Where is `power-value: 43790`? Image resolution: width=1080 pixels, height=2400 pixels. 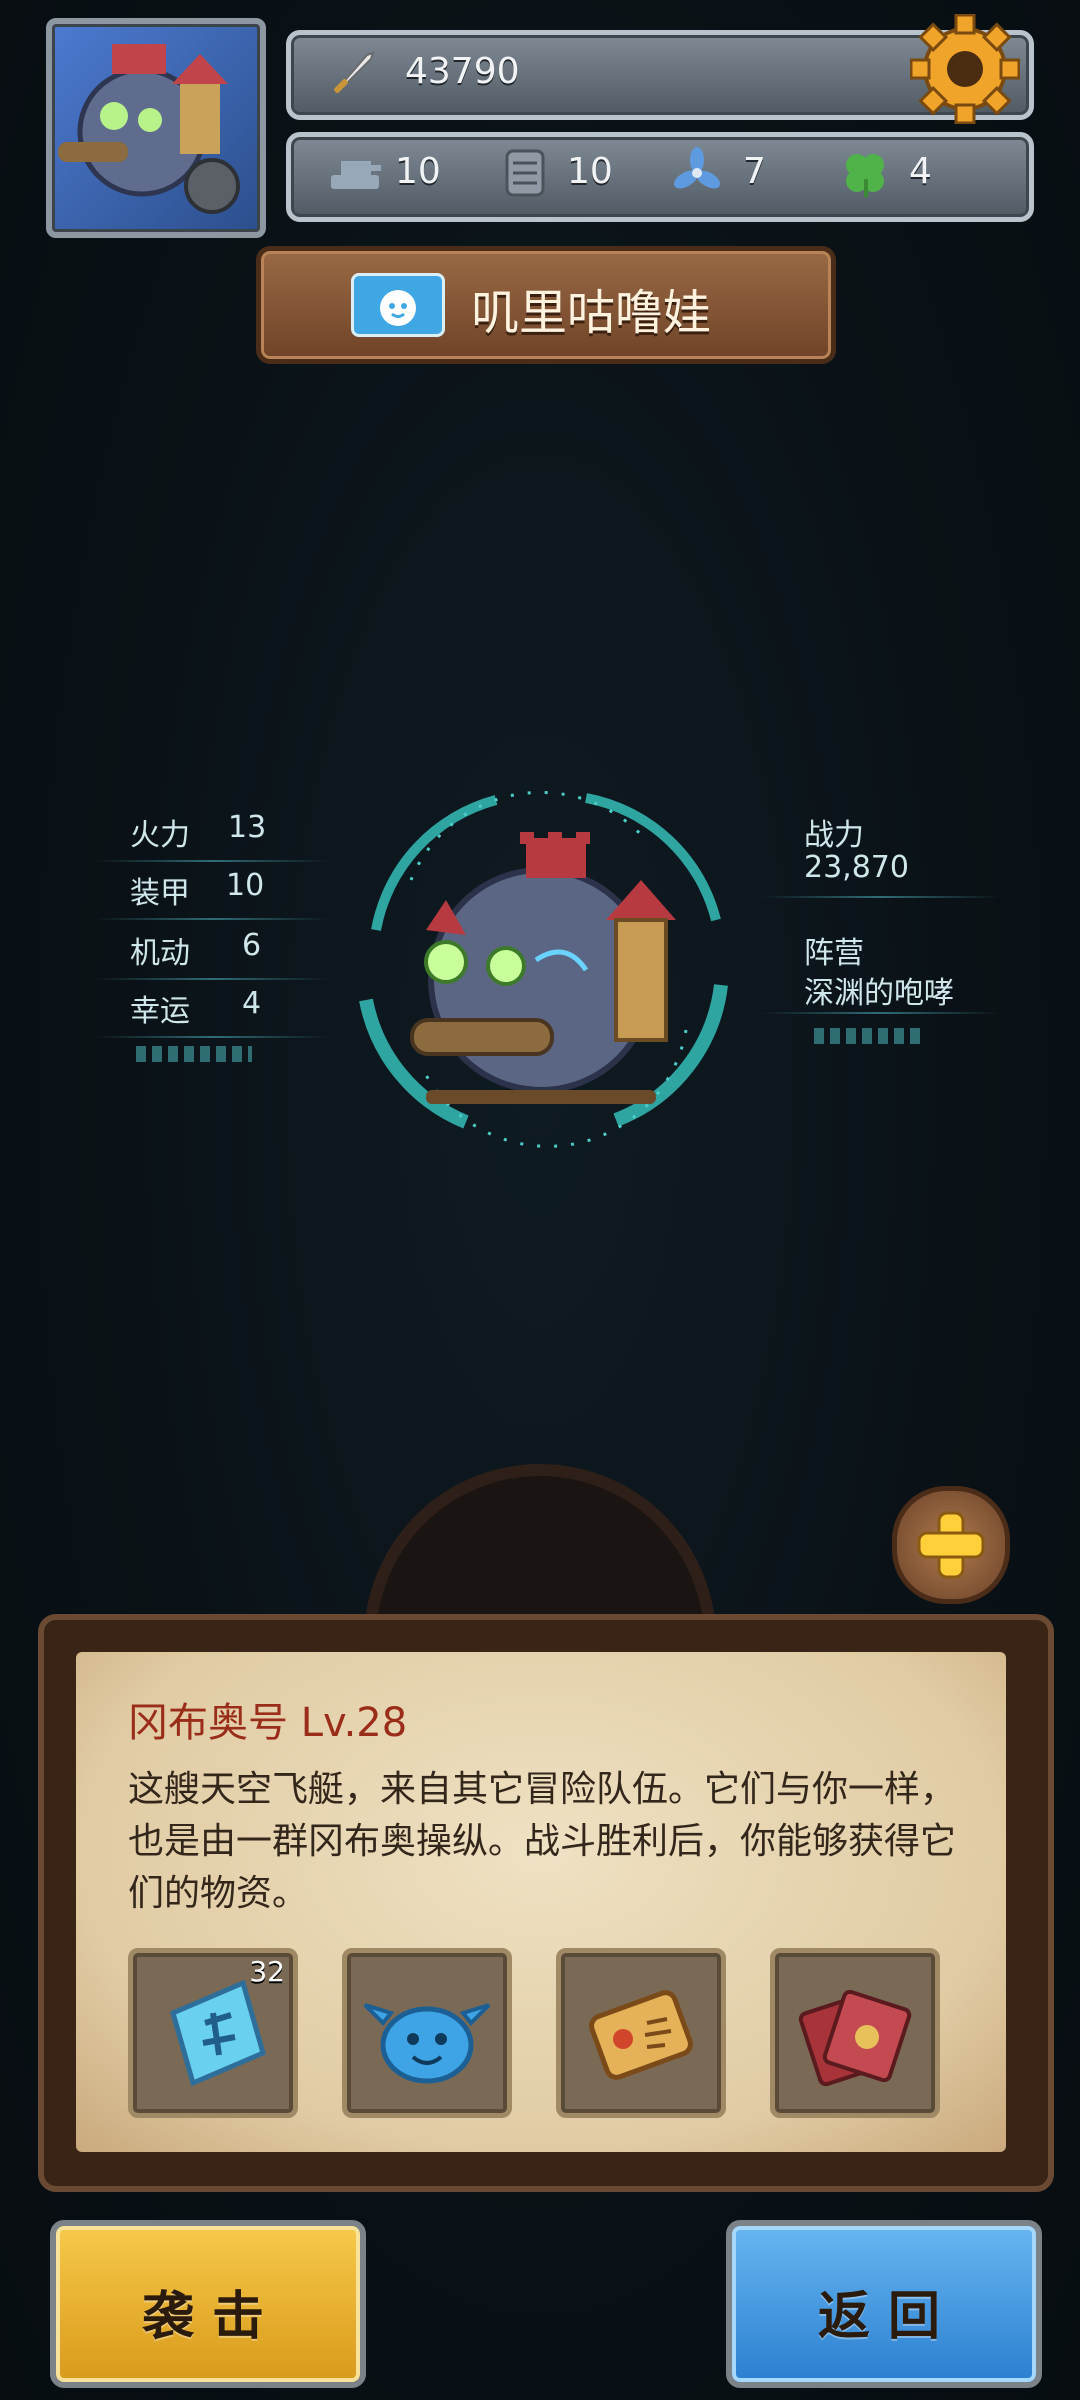
power-value: 43790 is located at coordinates (462, 71).